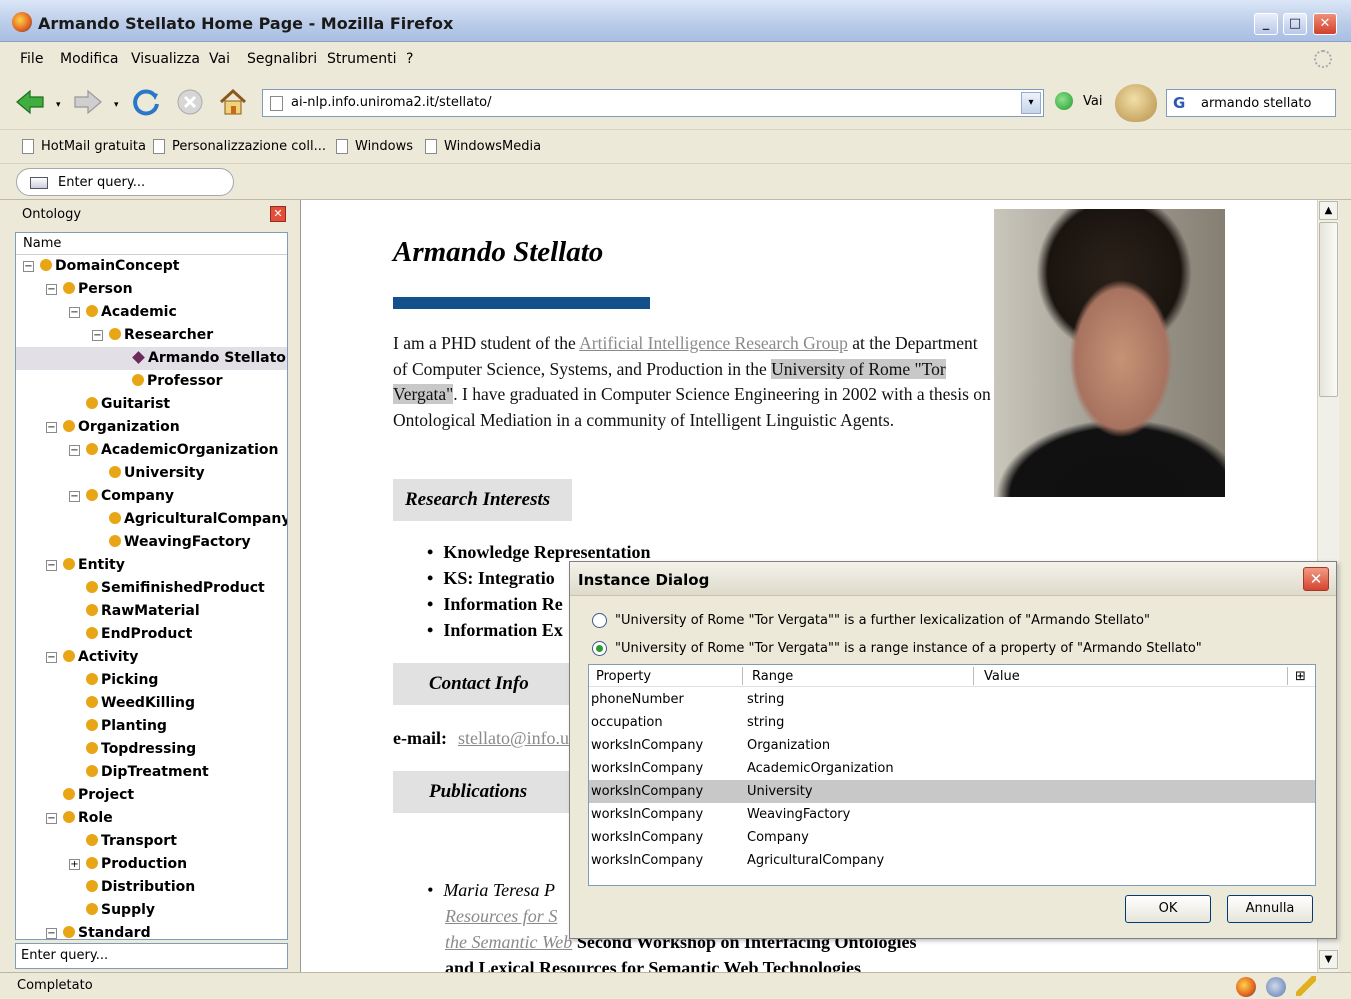 The image size is (1351, 999). Describe the element at coordinates (151, 795) in the screenshot. I see `tree-node: Project` at that location.